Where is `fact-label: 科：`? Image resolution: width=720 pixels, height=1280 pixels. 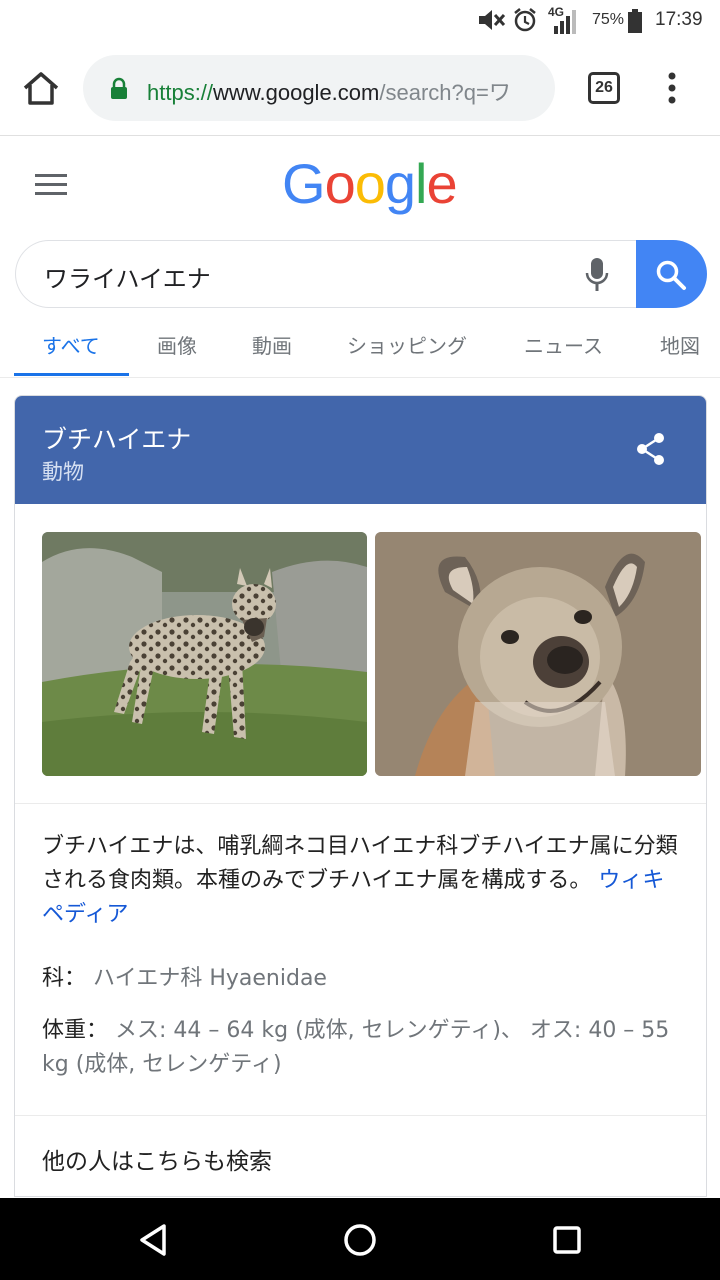 fact-label: 科： is located at coordinates (64, 978).